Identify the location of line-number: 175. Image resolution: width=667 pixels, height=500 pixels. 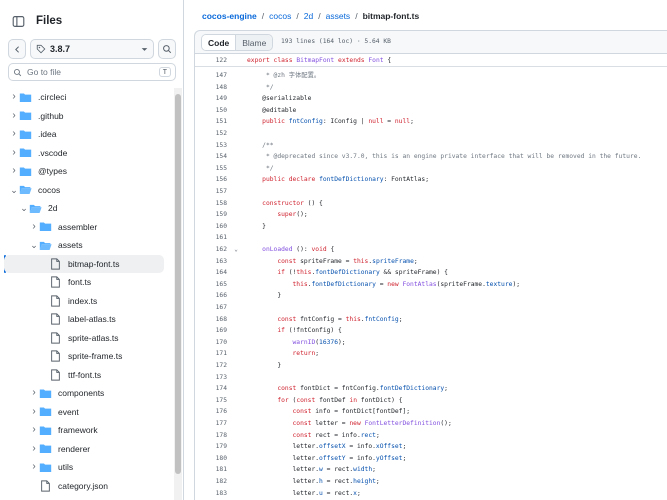
(211, 400).